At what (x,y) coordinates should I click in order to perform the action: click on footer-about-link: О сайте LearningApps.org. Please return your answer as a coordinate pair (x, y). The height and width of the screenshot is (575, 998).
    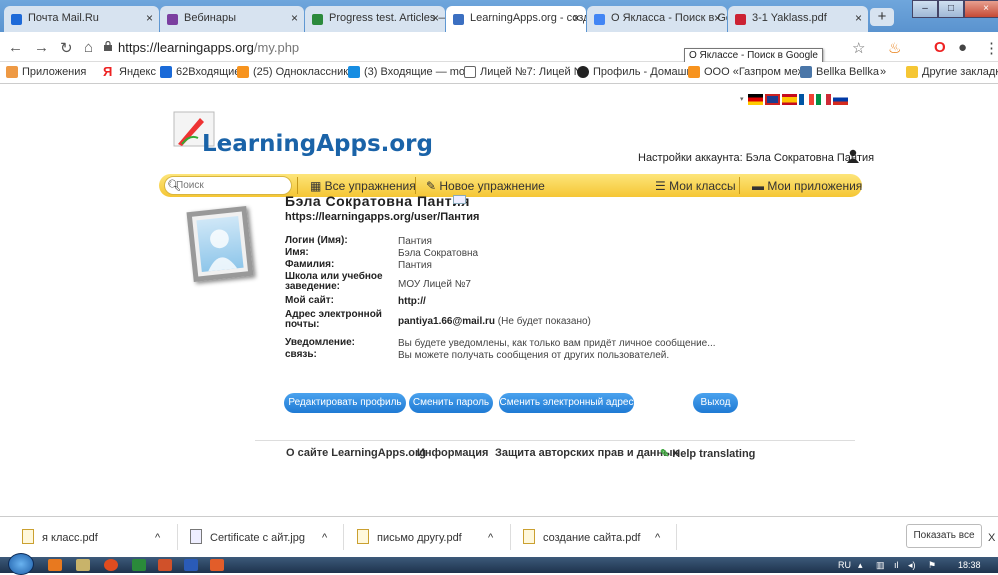
    Looking at the image, I should click on (356, 453).